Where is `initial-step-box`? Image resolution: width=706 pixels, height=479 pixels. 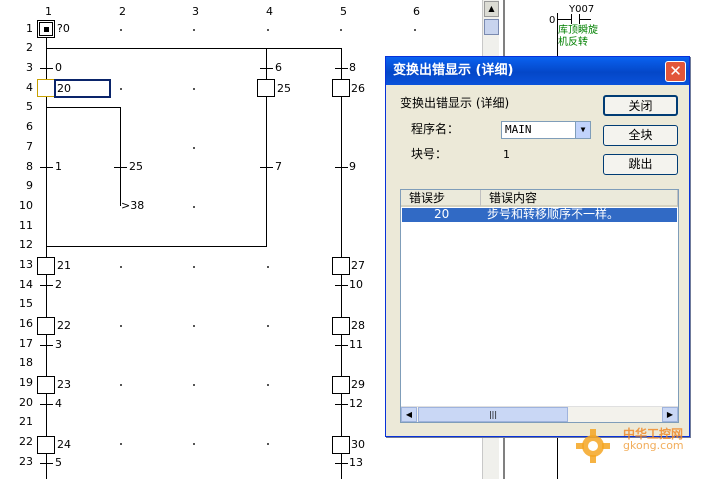 initial-step-box is located at coordinates (46, 29).